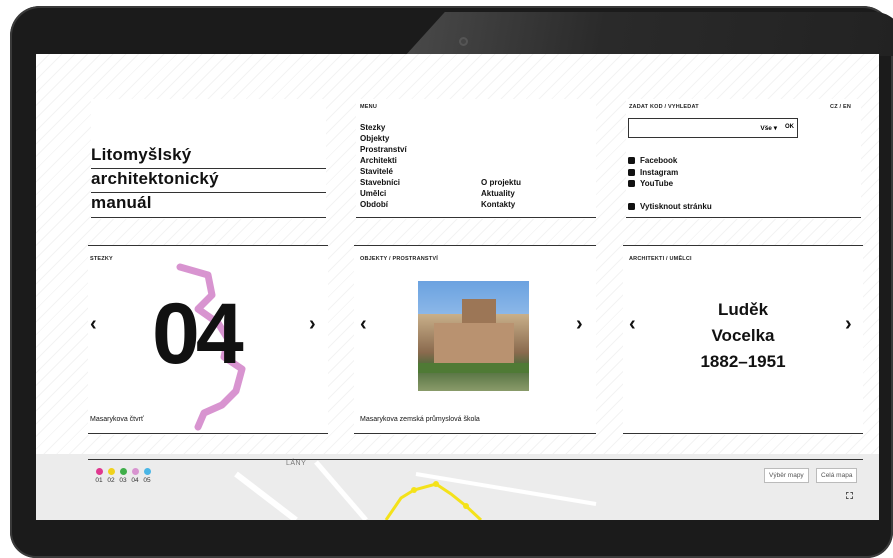 This screenshot has width=893, height=558. I want to click on stezky-panel: STEZKY 04 ‹ › Masarykova čtvrť, so click(208, 340).